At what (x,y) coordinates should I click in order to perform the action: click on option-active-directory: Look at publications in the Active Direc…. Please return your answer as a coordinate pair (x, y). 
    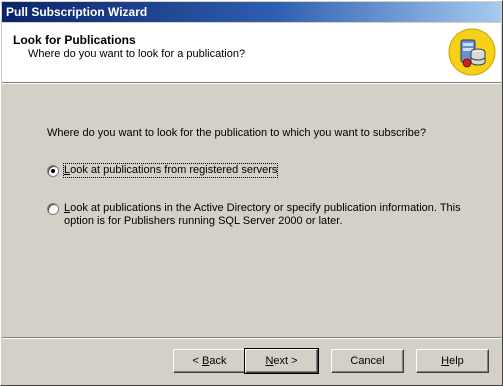
    Looking at the image, I should click on (254, 215).